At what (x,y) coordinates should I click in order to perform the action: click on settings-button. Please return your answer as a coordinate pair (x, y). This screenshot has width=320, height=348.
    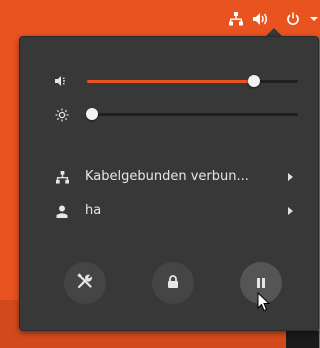
    Looking at the image, I should click on (85, 283).